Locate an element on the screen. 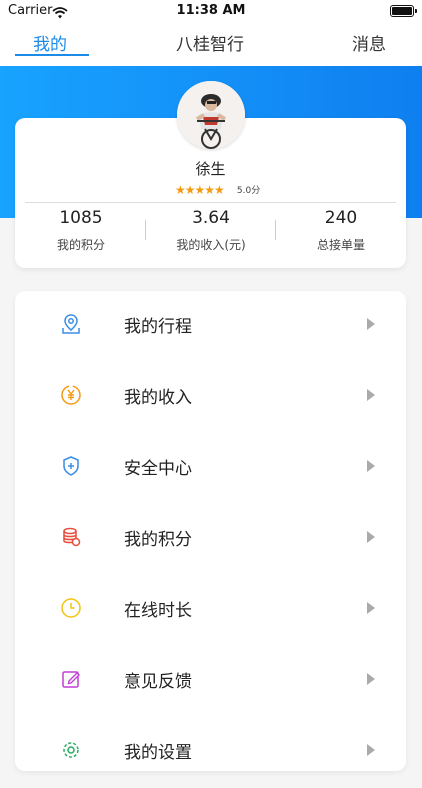 This screenshot has height=788, width=422. stat-orders-value: 240 is located at coordinates (341, 218).